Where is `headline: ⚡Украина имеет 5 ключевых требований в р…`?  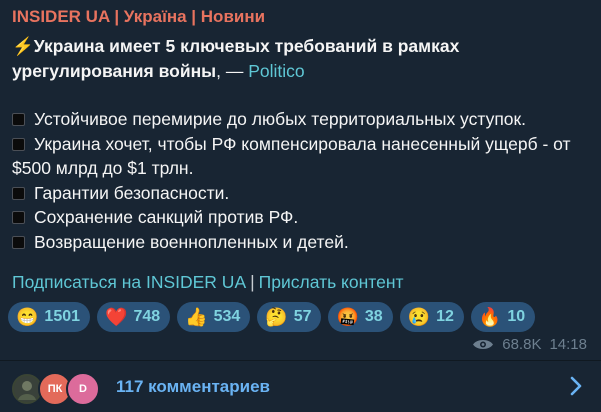 headline: ⚡Украина имеет 5 ключевых требований в р… is located at coordinates (299, 58).